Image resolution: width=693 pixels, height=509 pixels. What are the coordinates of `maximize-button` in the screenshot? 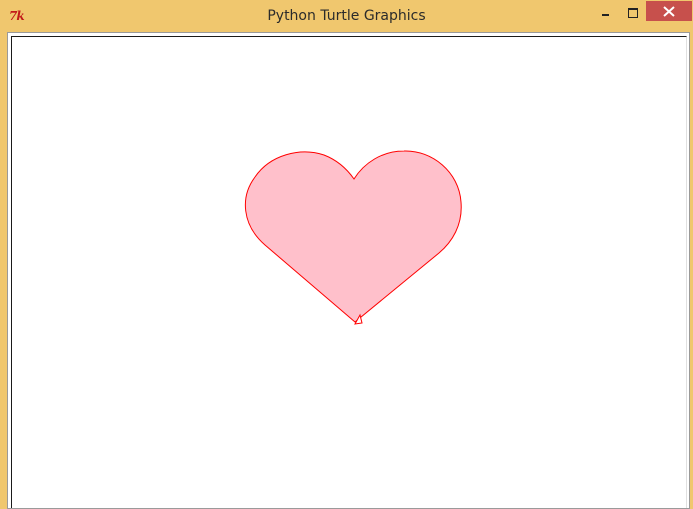 It's located at (633, 14).